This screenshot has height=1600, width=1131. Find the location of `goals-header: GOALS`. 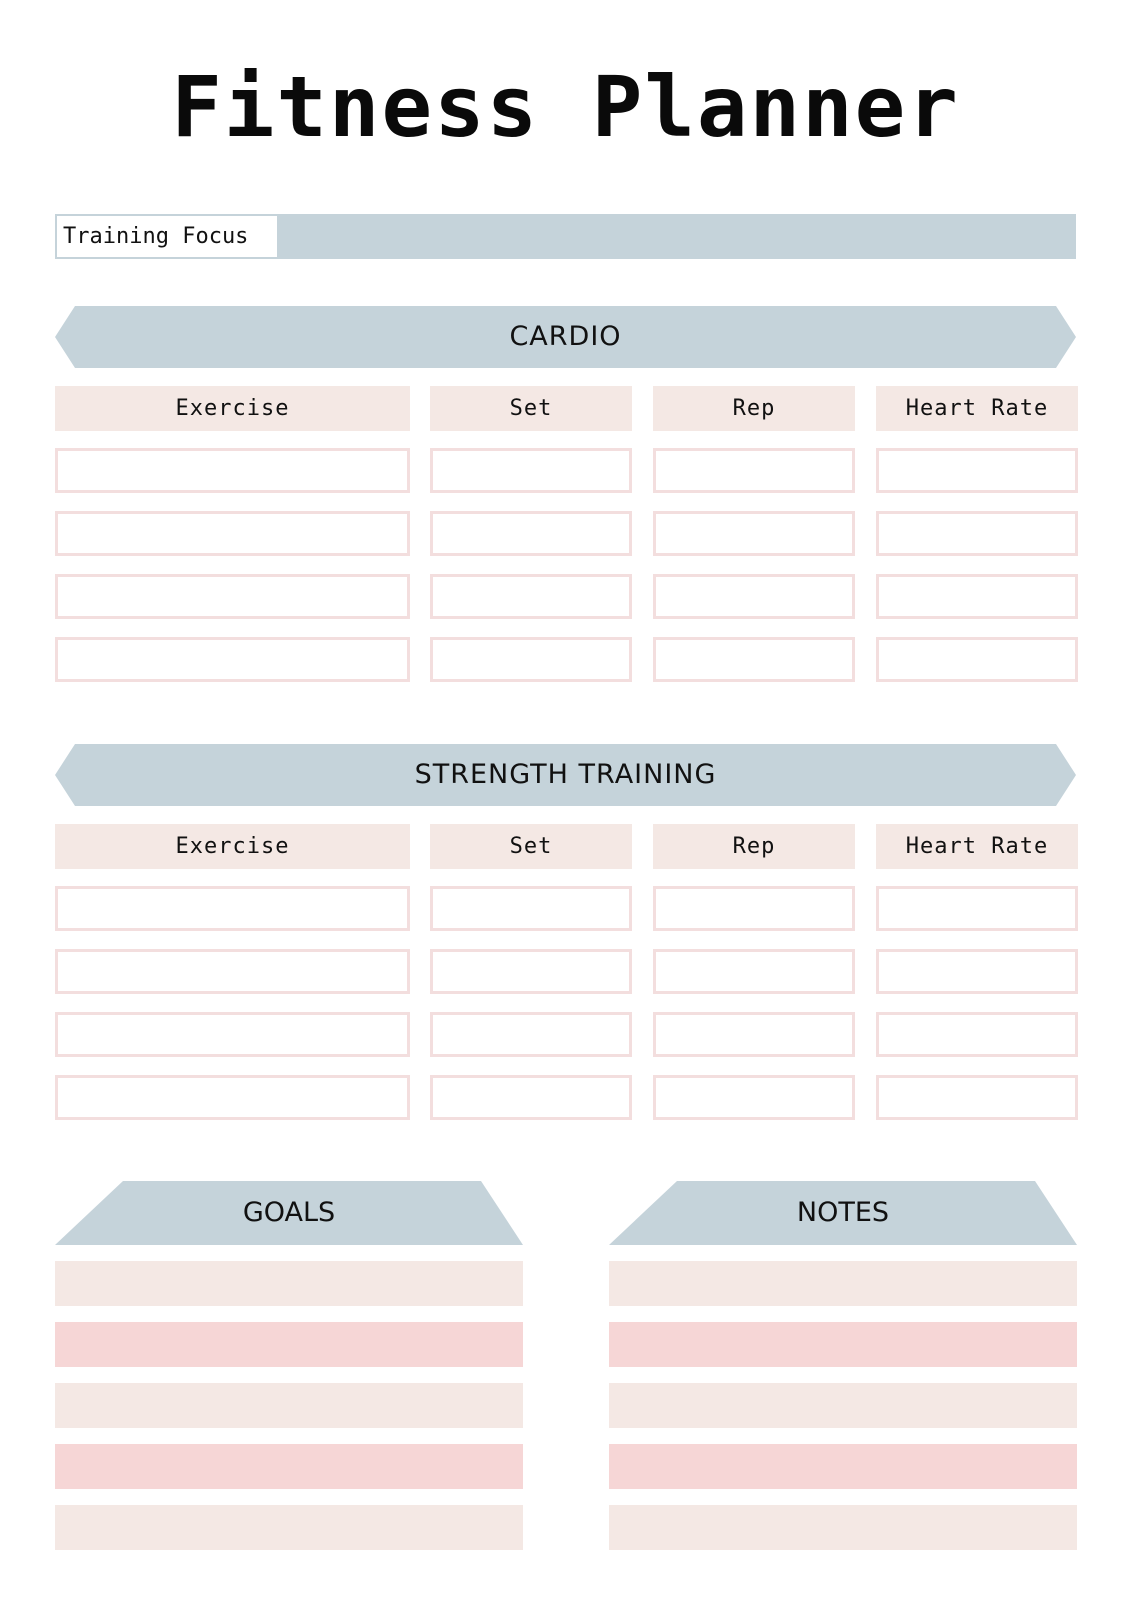

goals-header: GOALS is located at coordinates (289, 1213).